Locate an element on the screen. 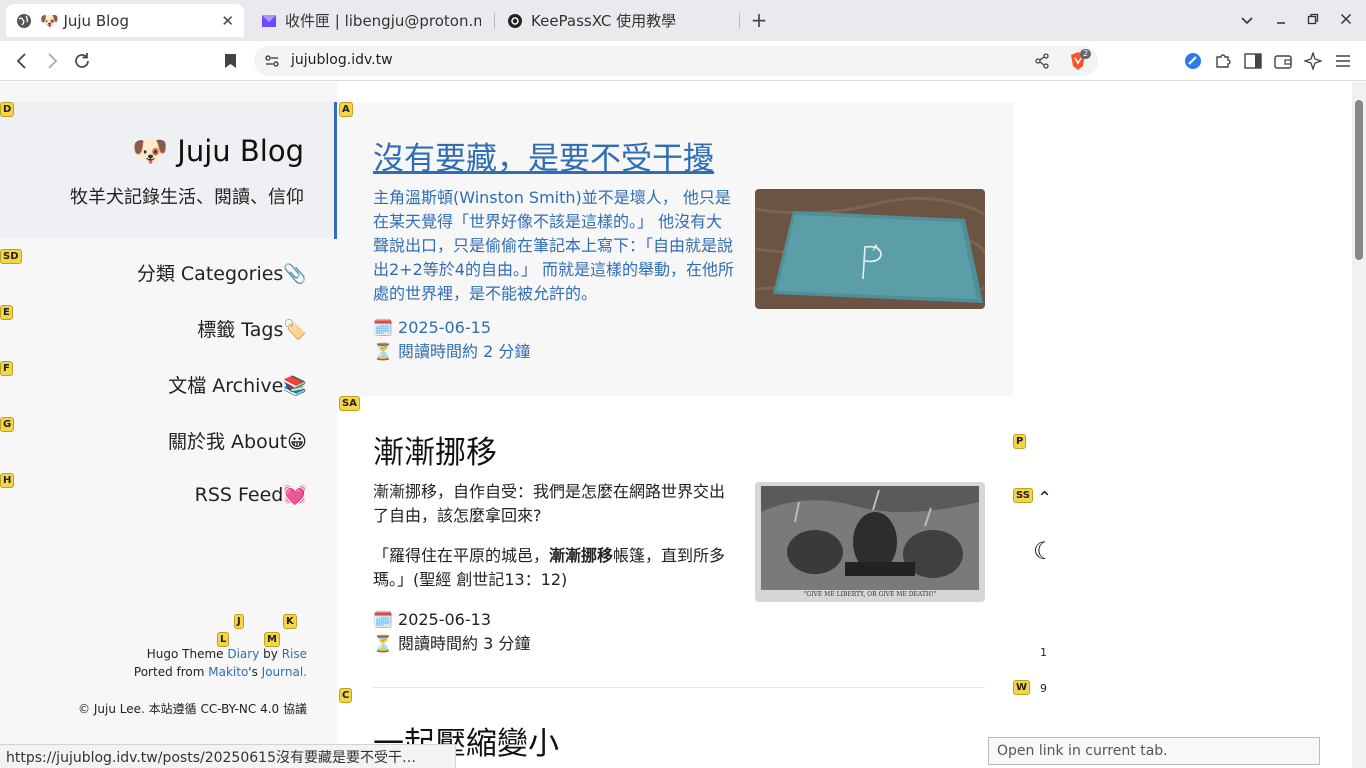  link-hint-label: J is located at coordinates (239, 621).